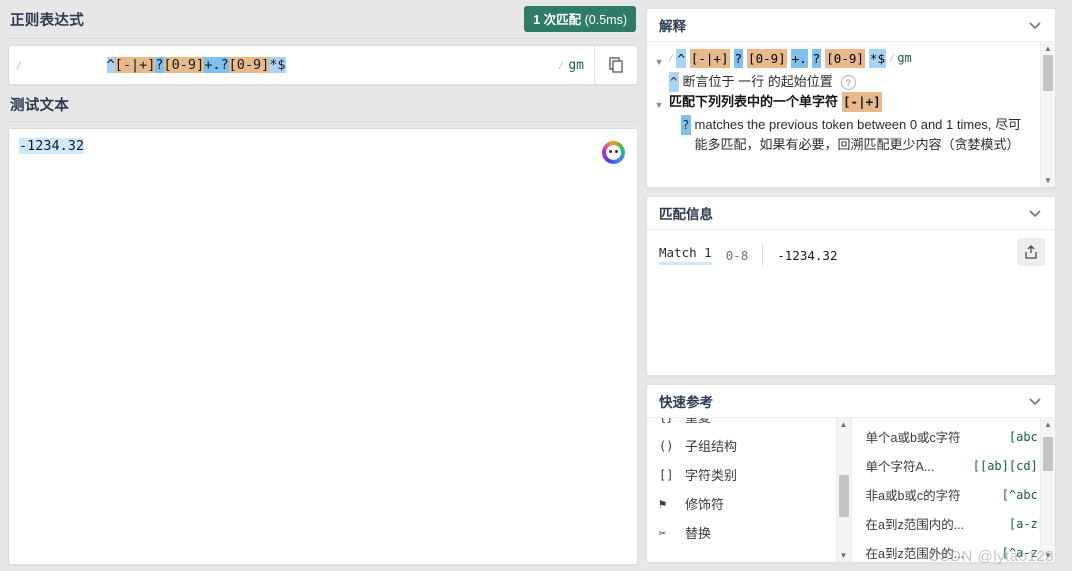 The height and width of the screenshot is (571, 1072). Describe the element at coordinates (904, 58) in the screenshot. I see `exp-flags-text: gm` at that location.